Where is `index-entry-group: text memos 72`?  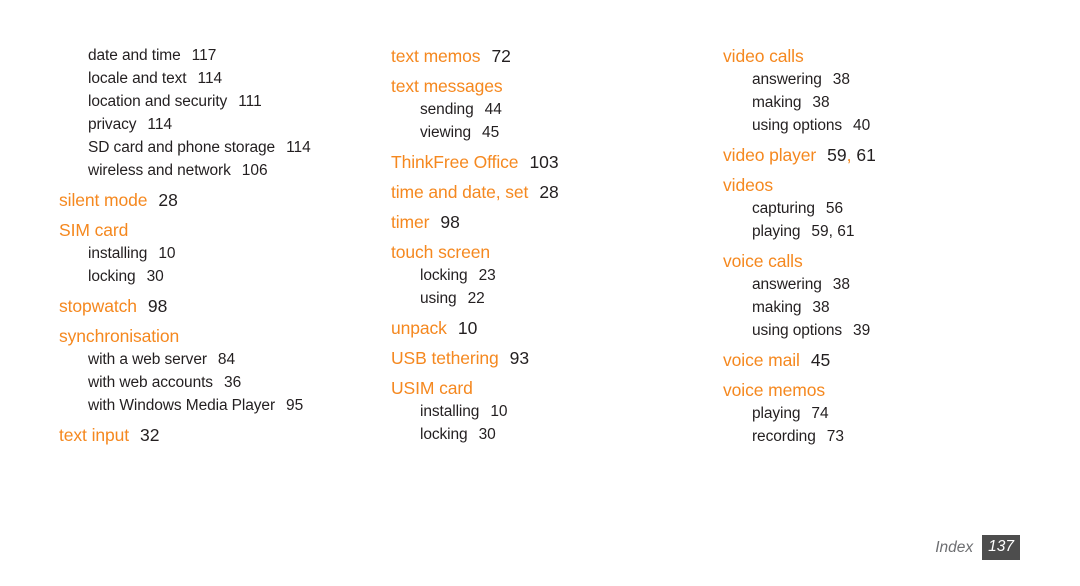 index-entry-group: text memos 72 is located at coordinates (551, 56).